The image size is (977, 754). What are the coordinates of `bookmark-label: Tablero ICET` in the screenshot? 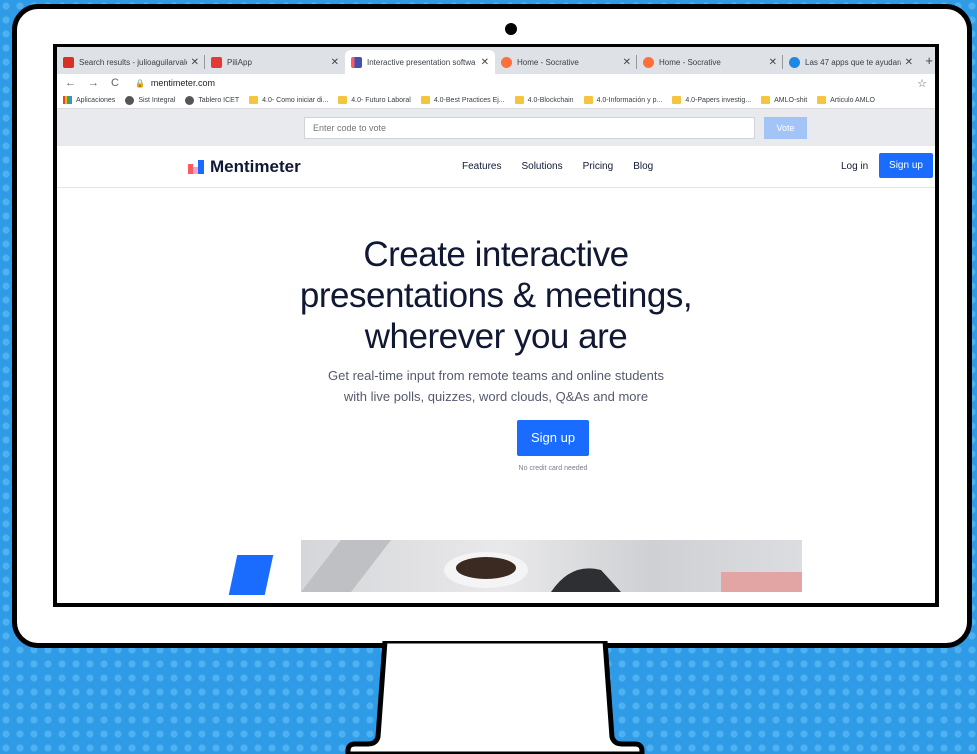 It's located at (219, 100).